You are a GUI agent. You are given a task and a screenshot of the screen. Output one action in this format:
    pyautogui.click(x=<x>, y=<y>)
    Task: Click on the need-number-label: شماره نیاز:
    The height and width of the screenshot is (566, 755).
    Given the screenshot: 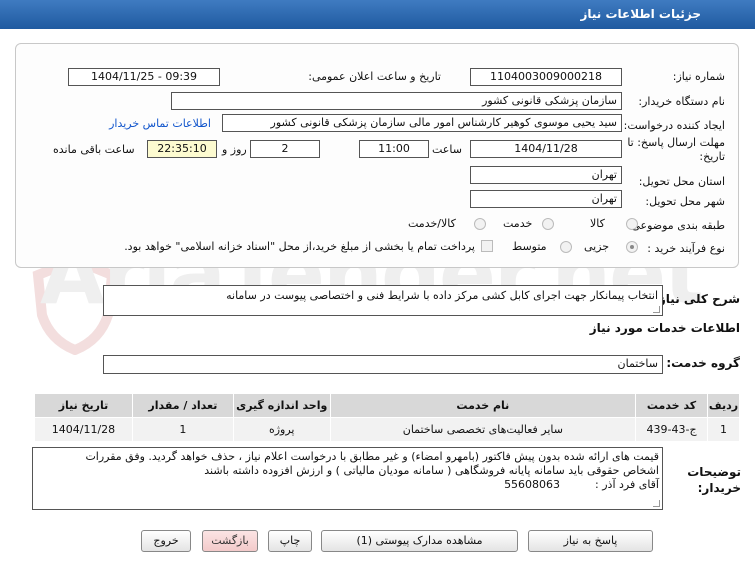 What is the action you would take?
    pyautogui.click(x=698, y=76)
    